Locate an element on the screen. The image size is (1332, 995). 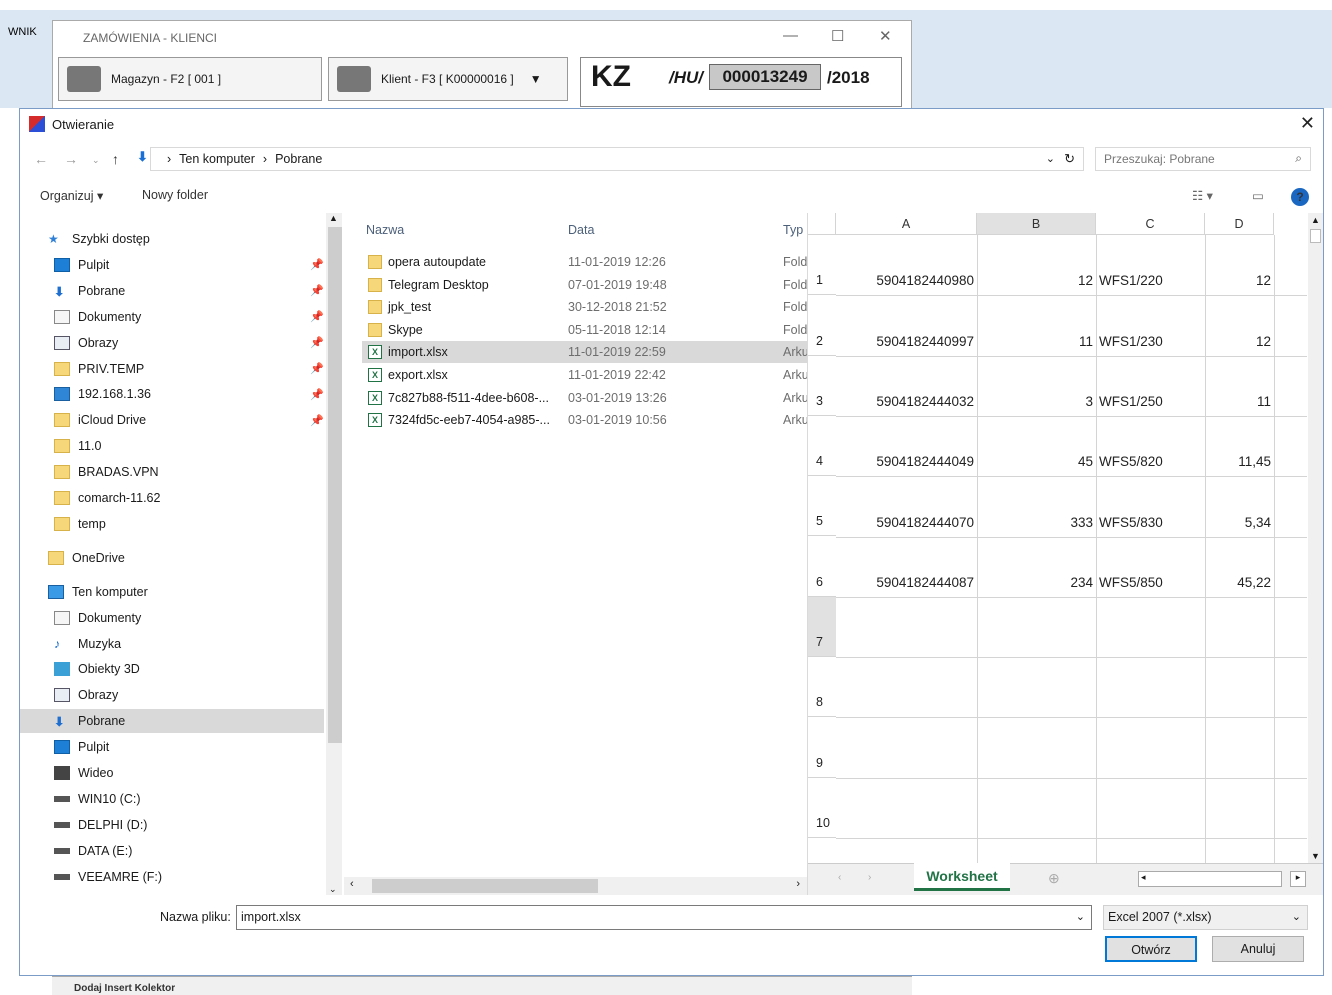
address-bar: ⬇ › Ten komputer › Pobrane ⌄ ↻ is located at coordinates (610, 159).